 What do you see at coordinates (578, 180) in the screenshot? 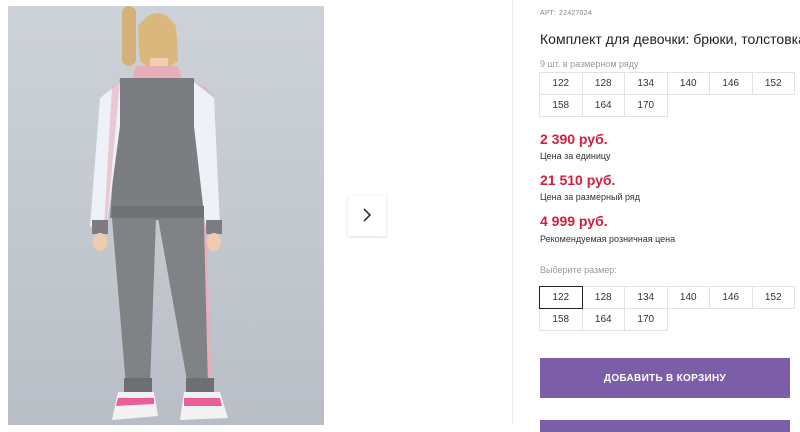
I see `row-price: 21 510 руб.` at bounding box center [578, 180].